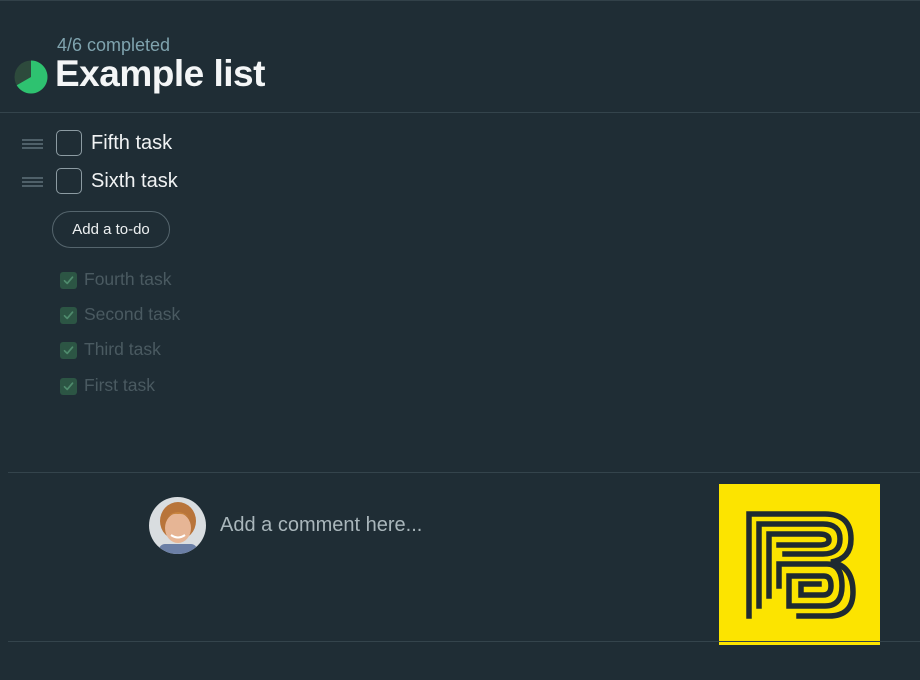  Describe the element at coordinates (799, 564) in the screenshot. I see `brand-logo` at that location.